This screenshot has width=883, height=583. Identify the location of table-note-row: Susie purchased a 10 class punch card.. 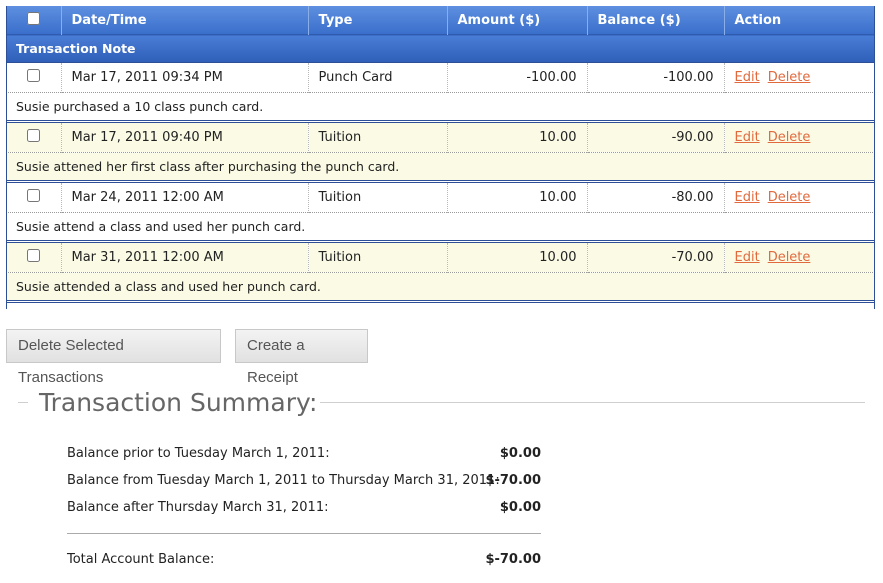
(440, 107).